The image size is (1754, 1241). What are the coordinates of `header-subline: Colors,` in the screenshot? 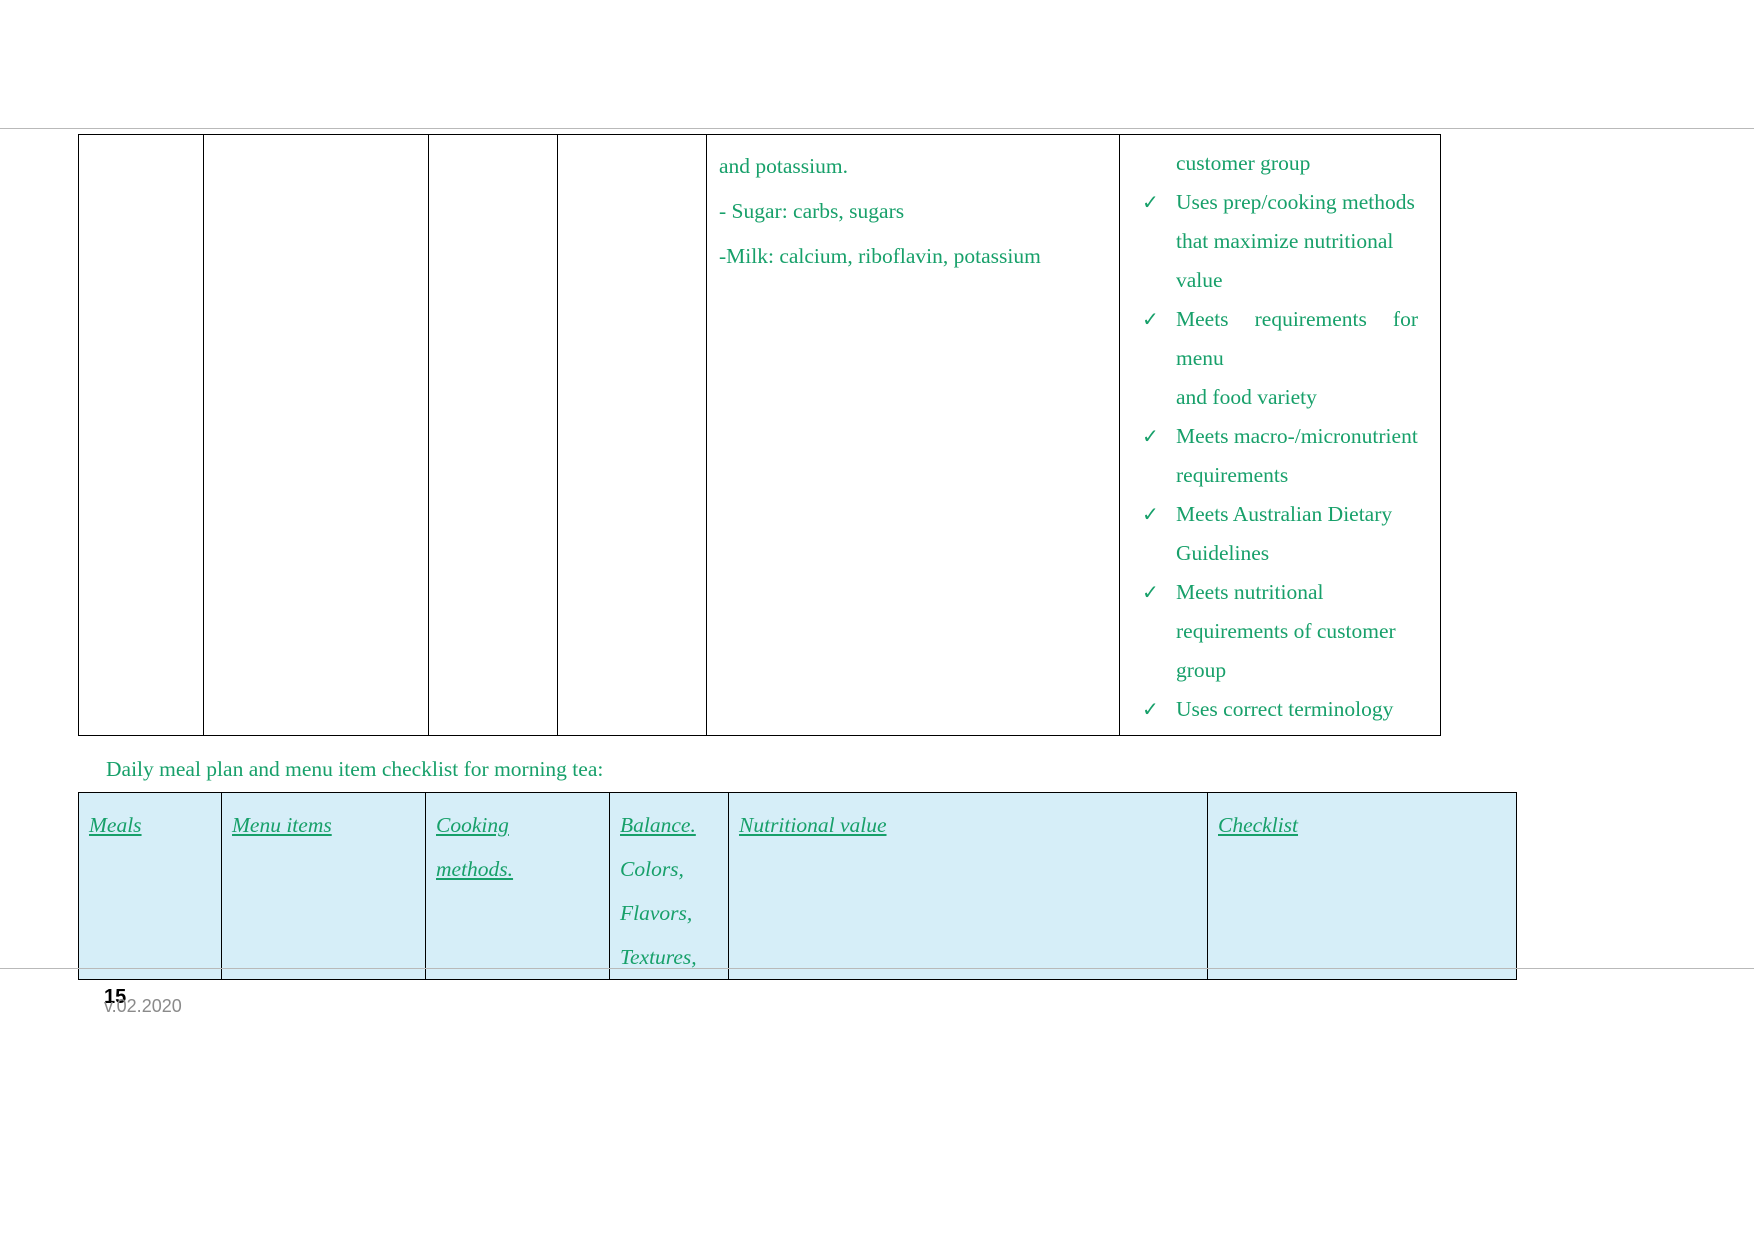 It's located at (652, 869).